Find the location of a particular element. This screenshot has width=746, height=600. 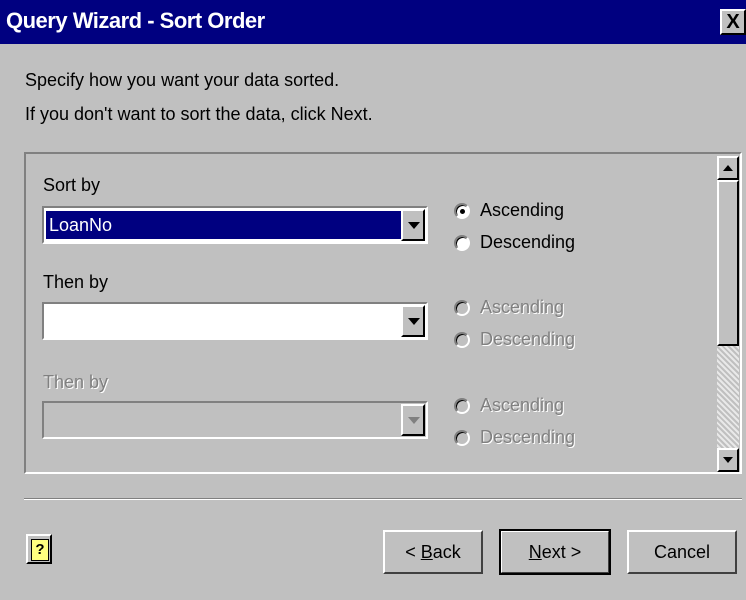

instruction-line-1: Specify how you want your data sorted. is located at coordinates (182, 80).